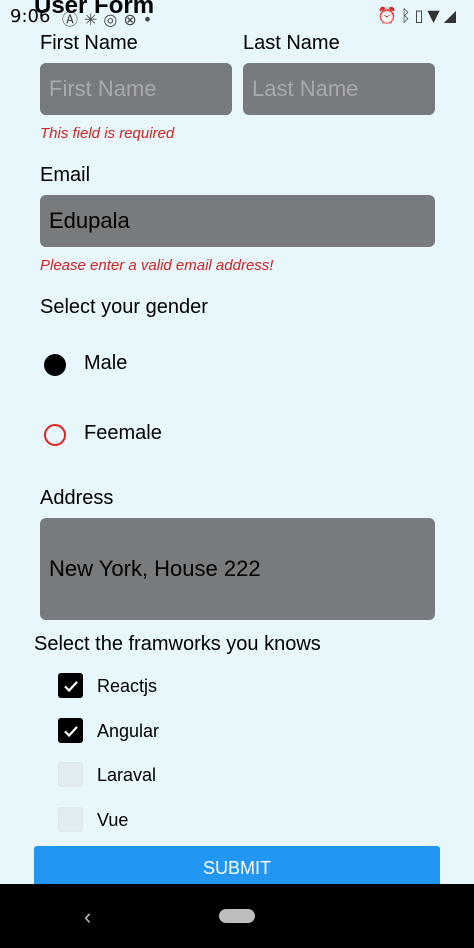  Describe the element at coordinates (94, 9) in the screenshot. I see `page-title: User Form` at that location.